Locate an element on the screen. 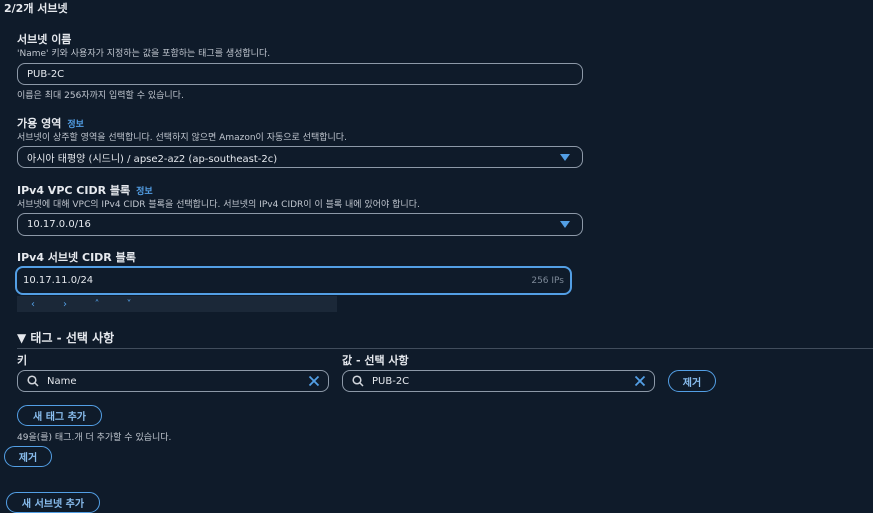 The height and width of the screenshot is (513, 873). vpc-cidr-select: 10.17.0.0/16 is located at coordinates (300, 224).